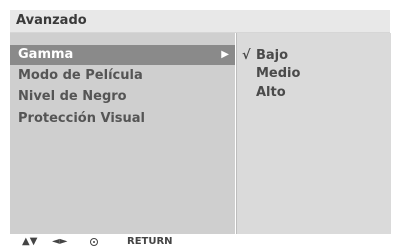  What do you see at coordinates (150, 241) in the screenshot?
I see `return-label: RETURN` at bounding box center [150, 241].